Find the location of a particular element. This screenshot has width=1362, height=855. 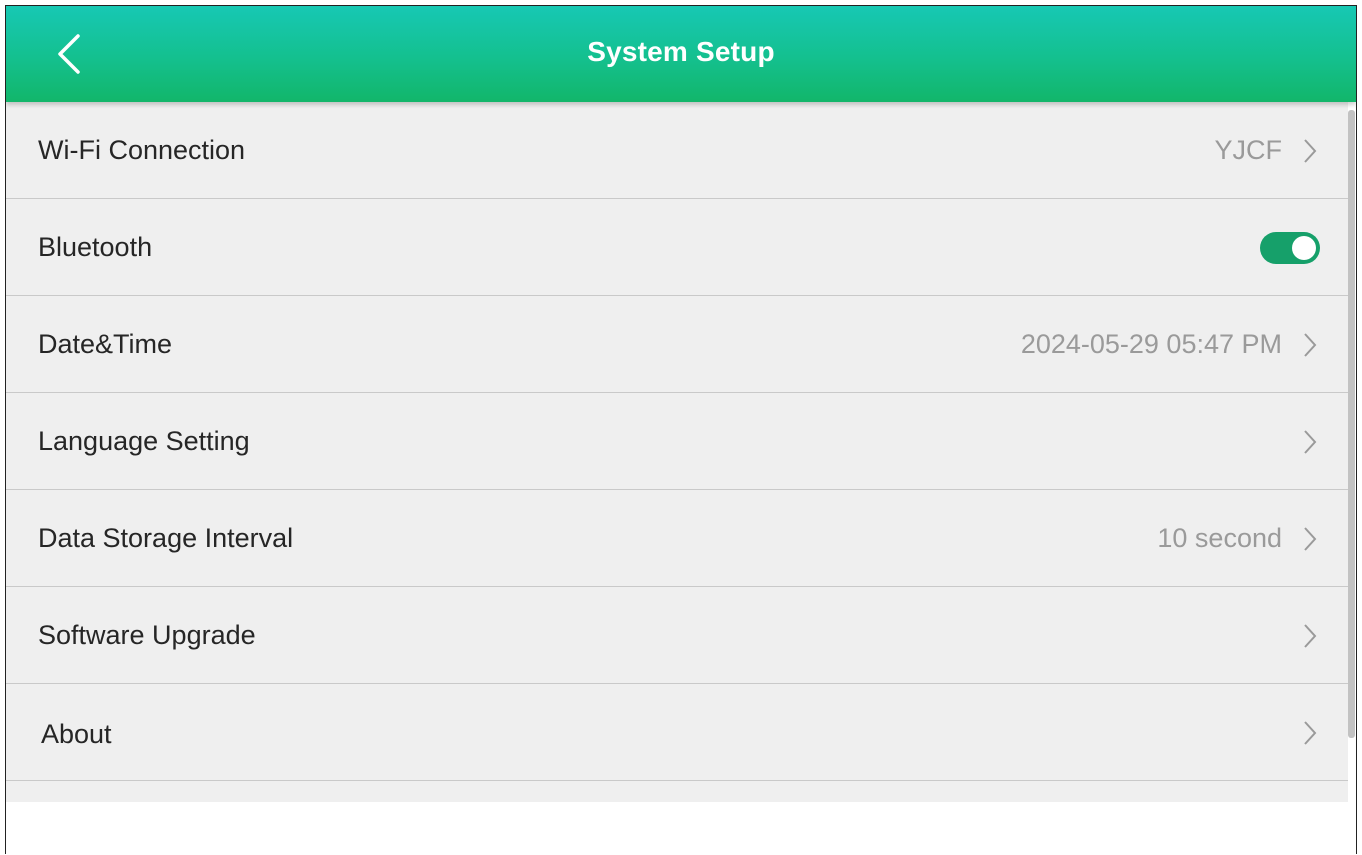

app-header: System Setup is located at coordinates (681, 54).